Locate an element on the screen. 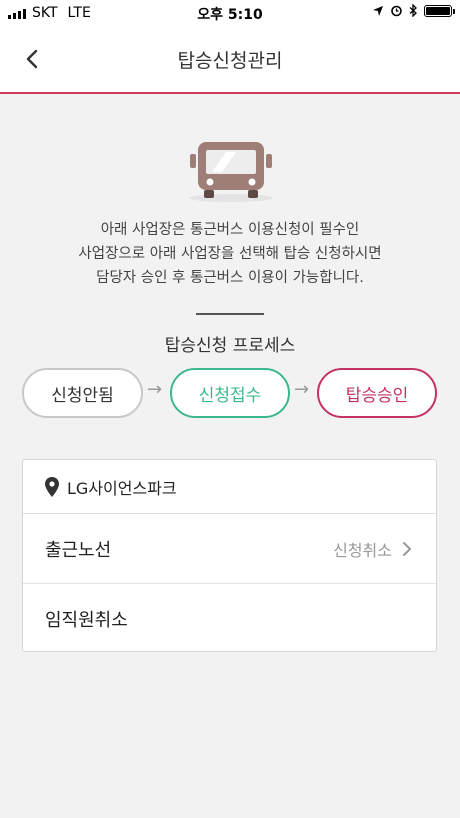 This screenshot has width=460, height=818. step-received: 신청접수 is located at coordinates (230, 393).